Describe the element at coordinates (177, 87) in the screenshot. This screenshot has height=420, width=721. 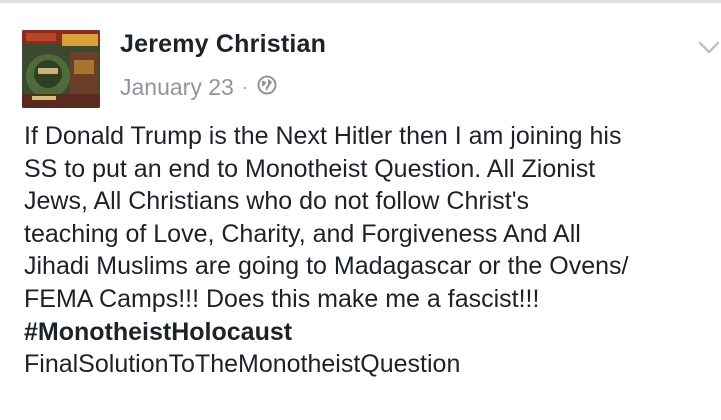
I see `post-date: January 23` at that location.